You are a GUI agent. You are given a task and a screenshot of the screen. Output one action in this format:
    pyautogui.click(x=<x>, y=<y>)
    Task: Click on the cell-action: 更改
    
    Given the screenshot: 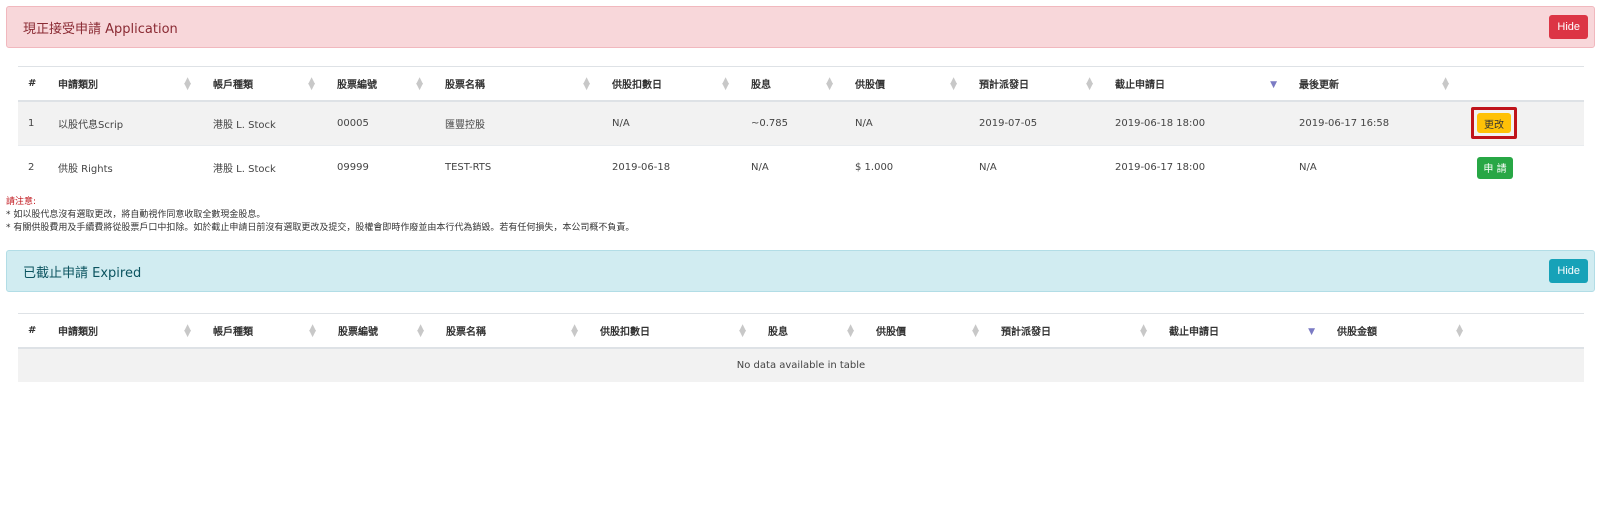 What is the action you would take?
    pyautogui.click(x=1522, y=123)
    